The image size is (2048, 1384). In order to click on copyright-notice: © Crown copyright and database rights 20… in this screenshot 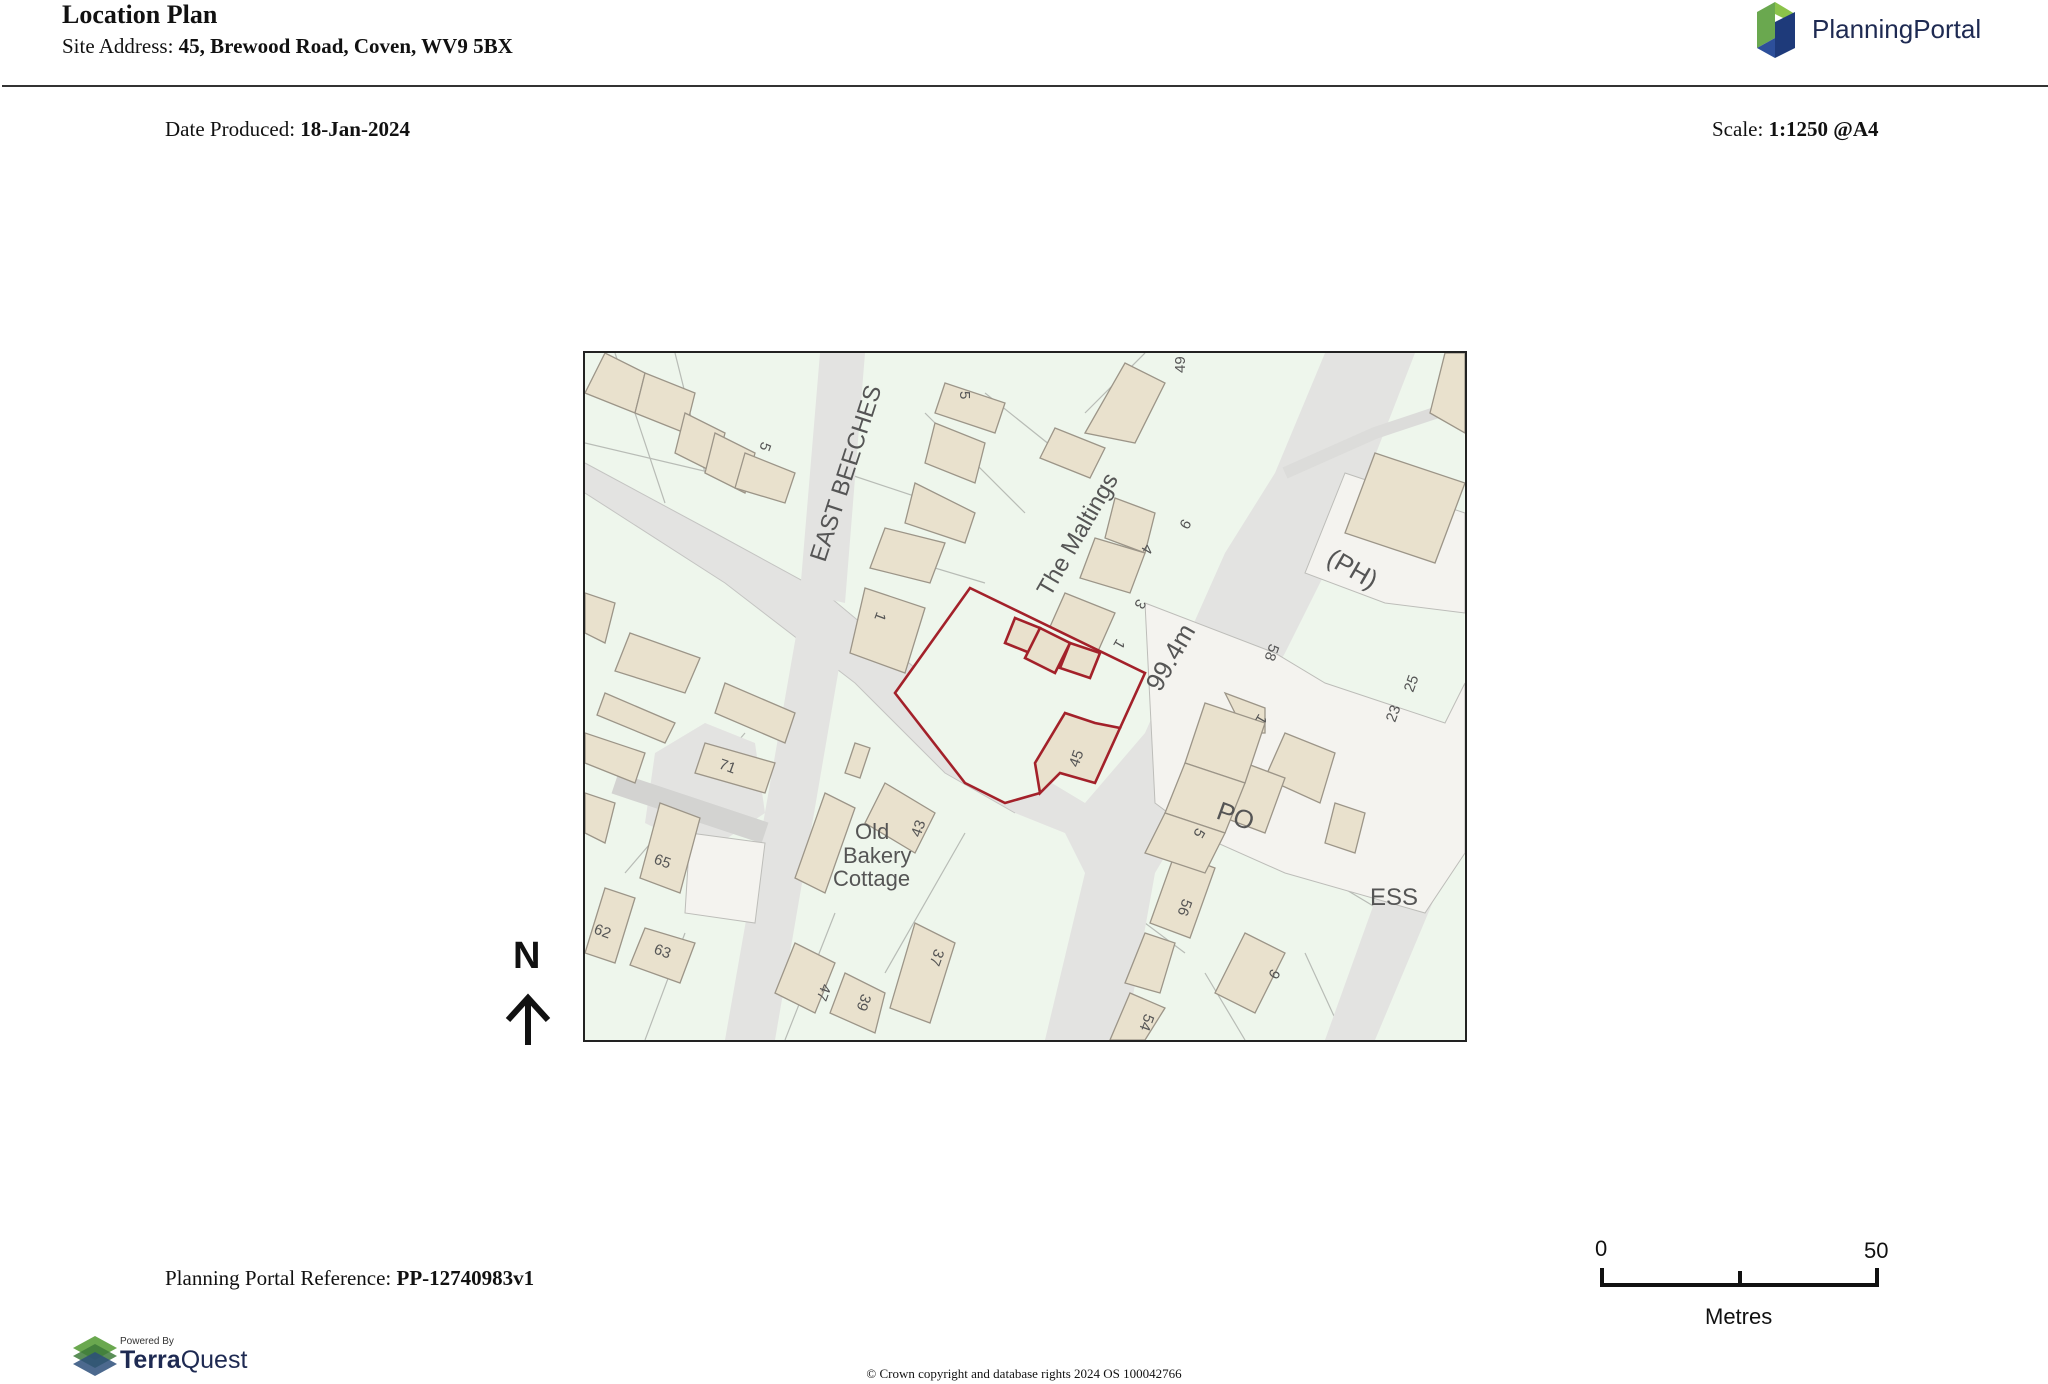, I will do `click(1024, 1373)`.